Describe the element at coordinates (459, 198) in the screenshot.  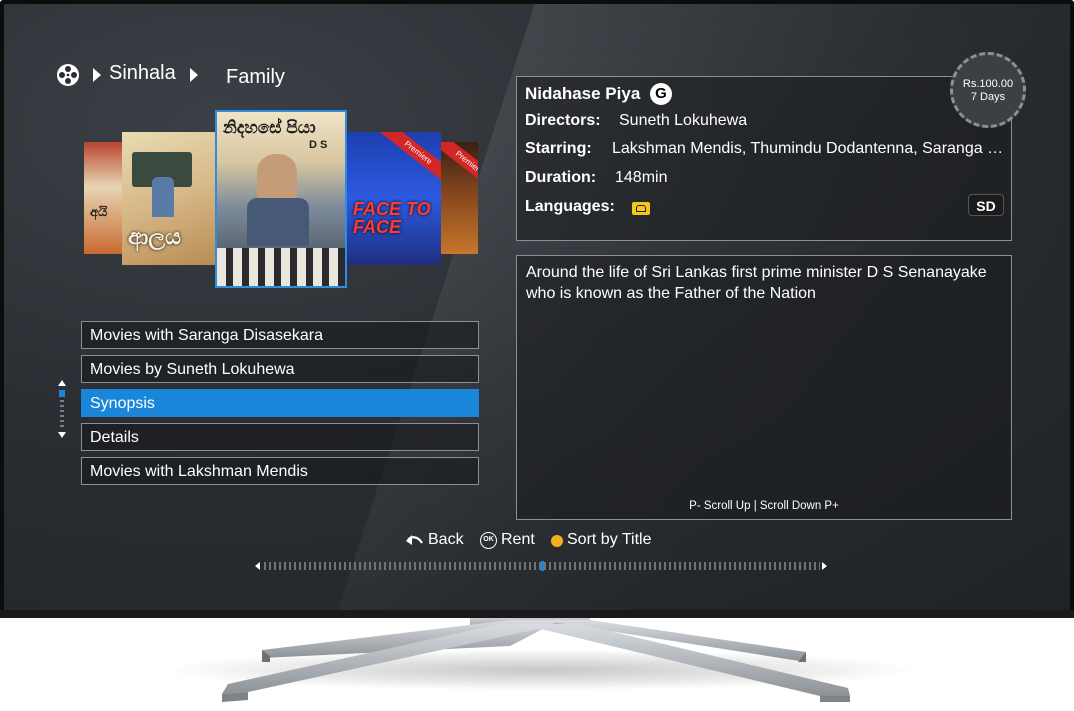
I see `poster-tile: Premiere` at that location.